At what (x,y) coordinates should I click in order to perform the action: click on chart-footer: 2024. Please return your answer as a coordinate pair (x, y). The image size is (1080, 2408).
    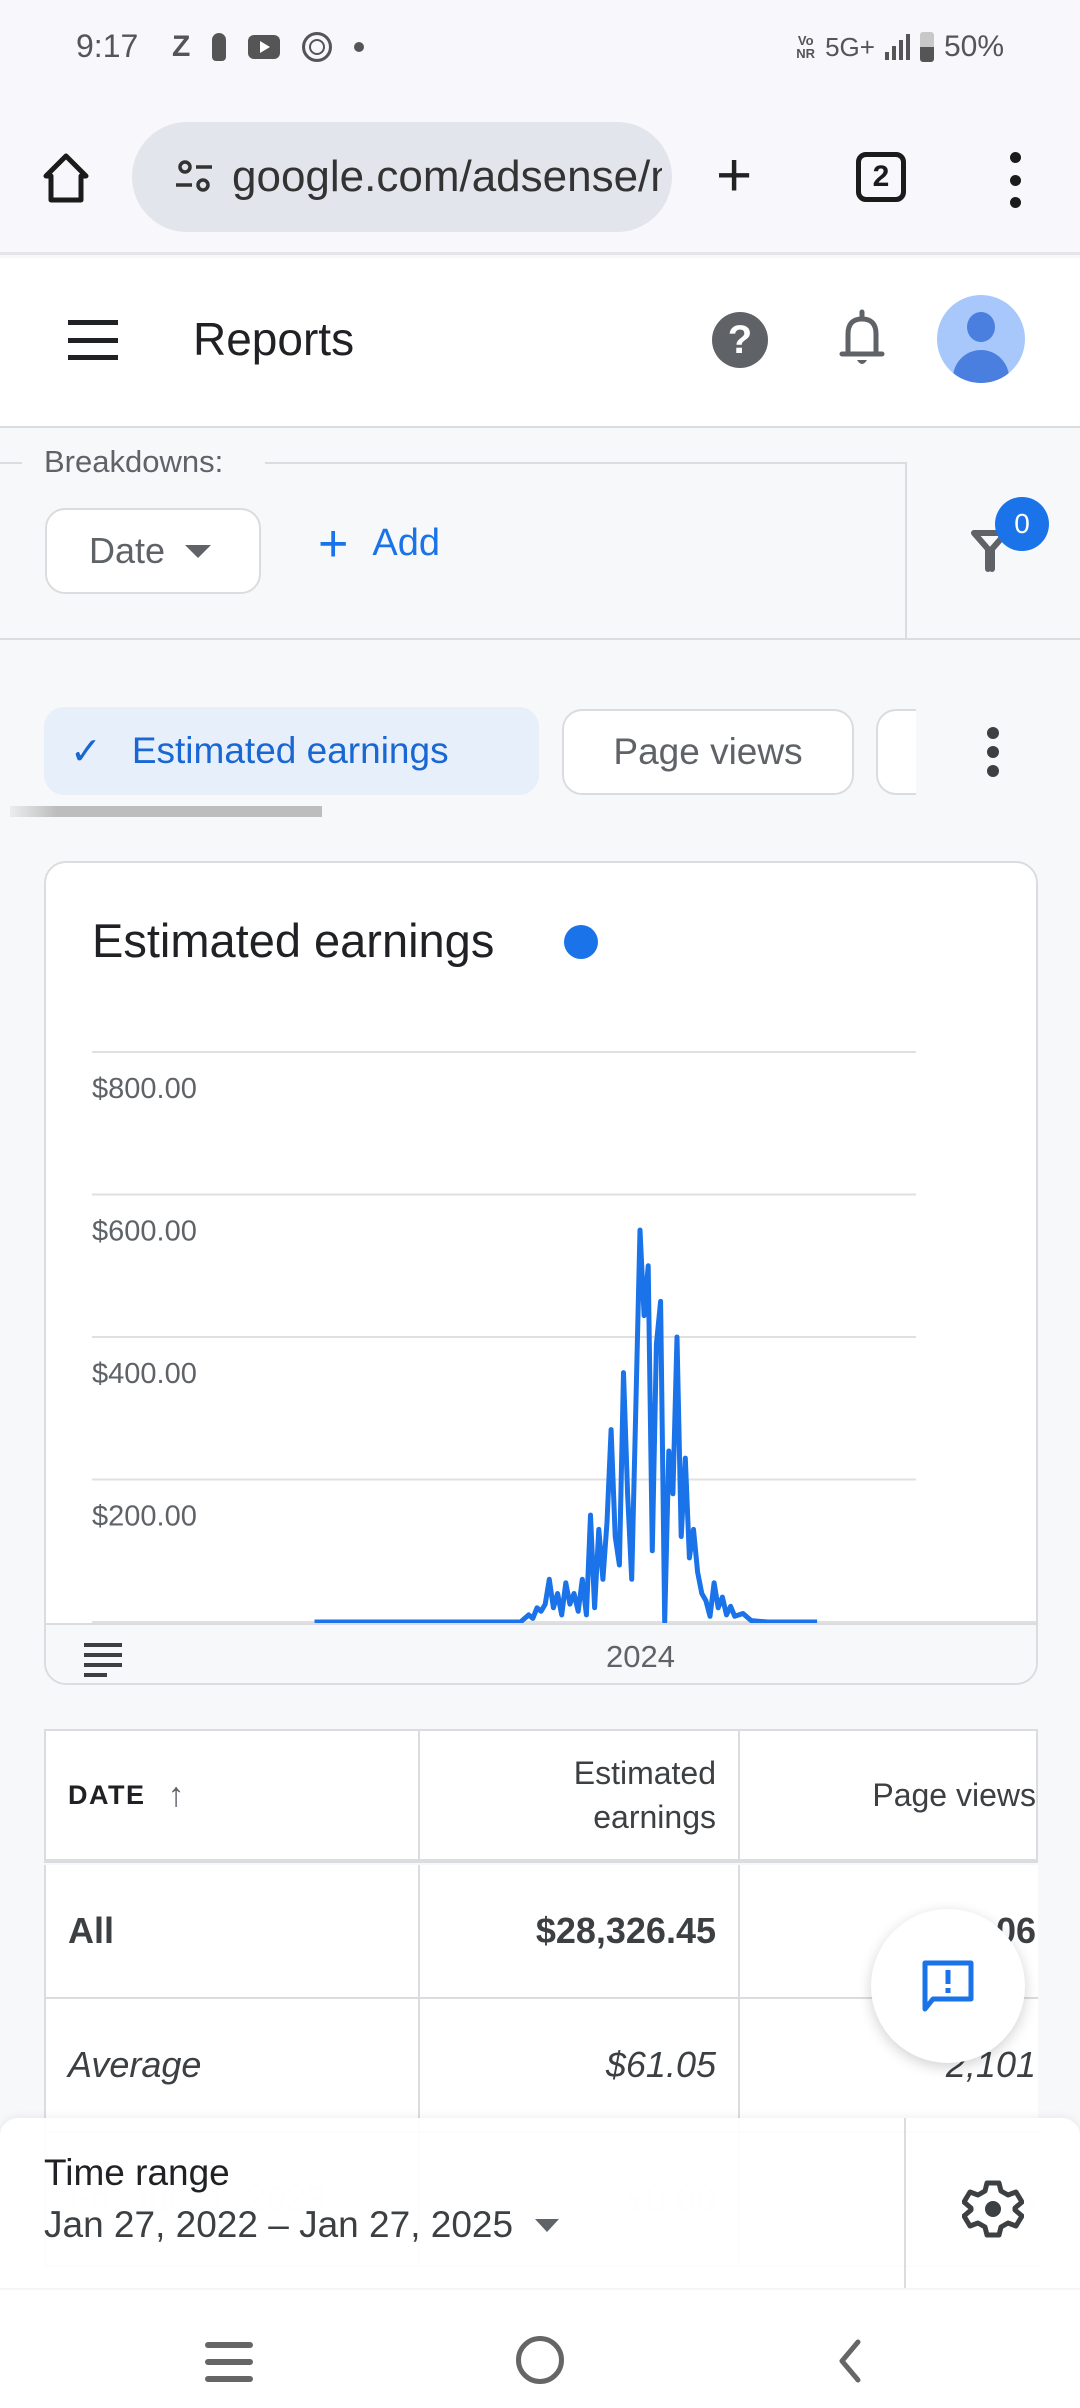
    Looking at the image, I should click on (541, 1653).